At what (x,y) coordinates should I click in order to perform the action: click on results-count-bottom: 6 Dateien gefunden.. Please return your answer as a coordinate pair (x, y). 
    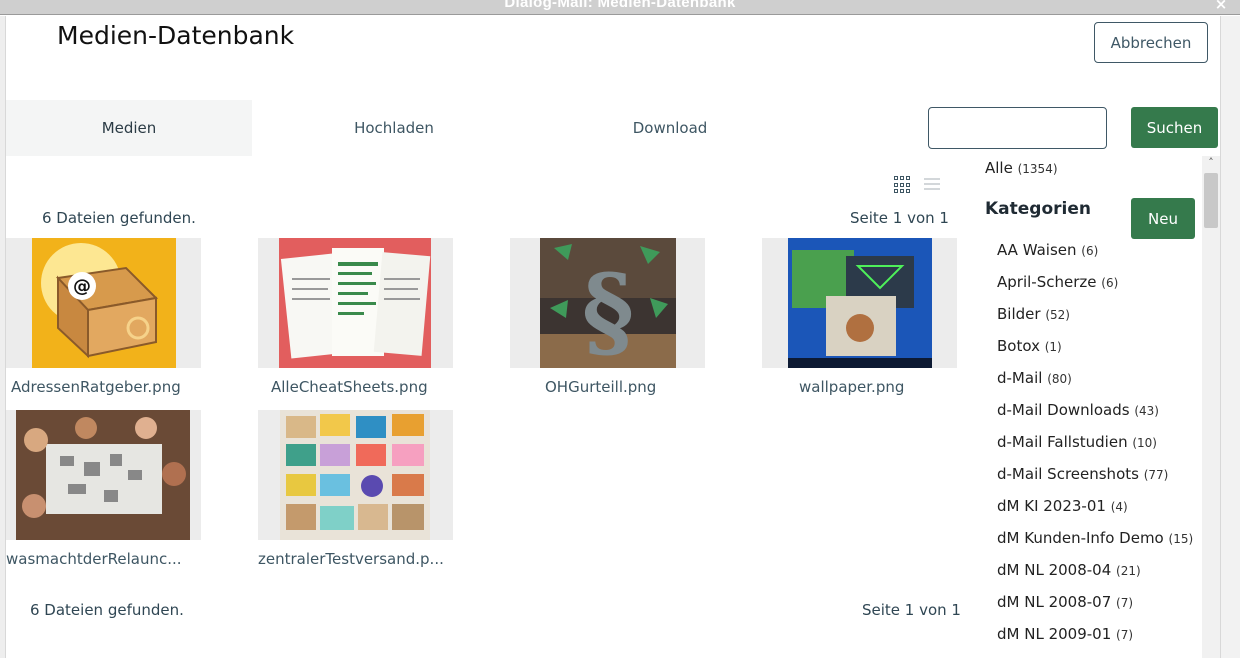
    Looking at the image, I should click on (107, 610).